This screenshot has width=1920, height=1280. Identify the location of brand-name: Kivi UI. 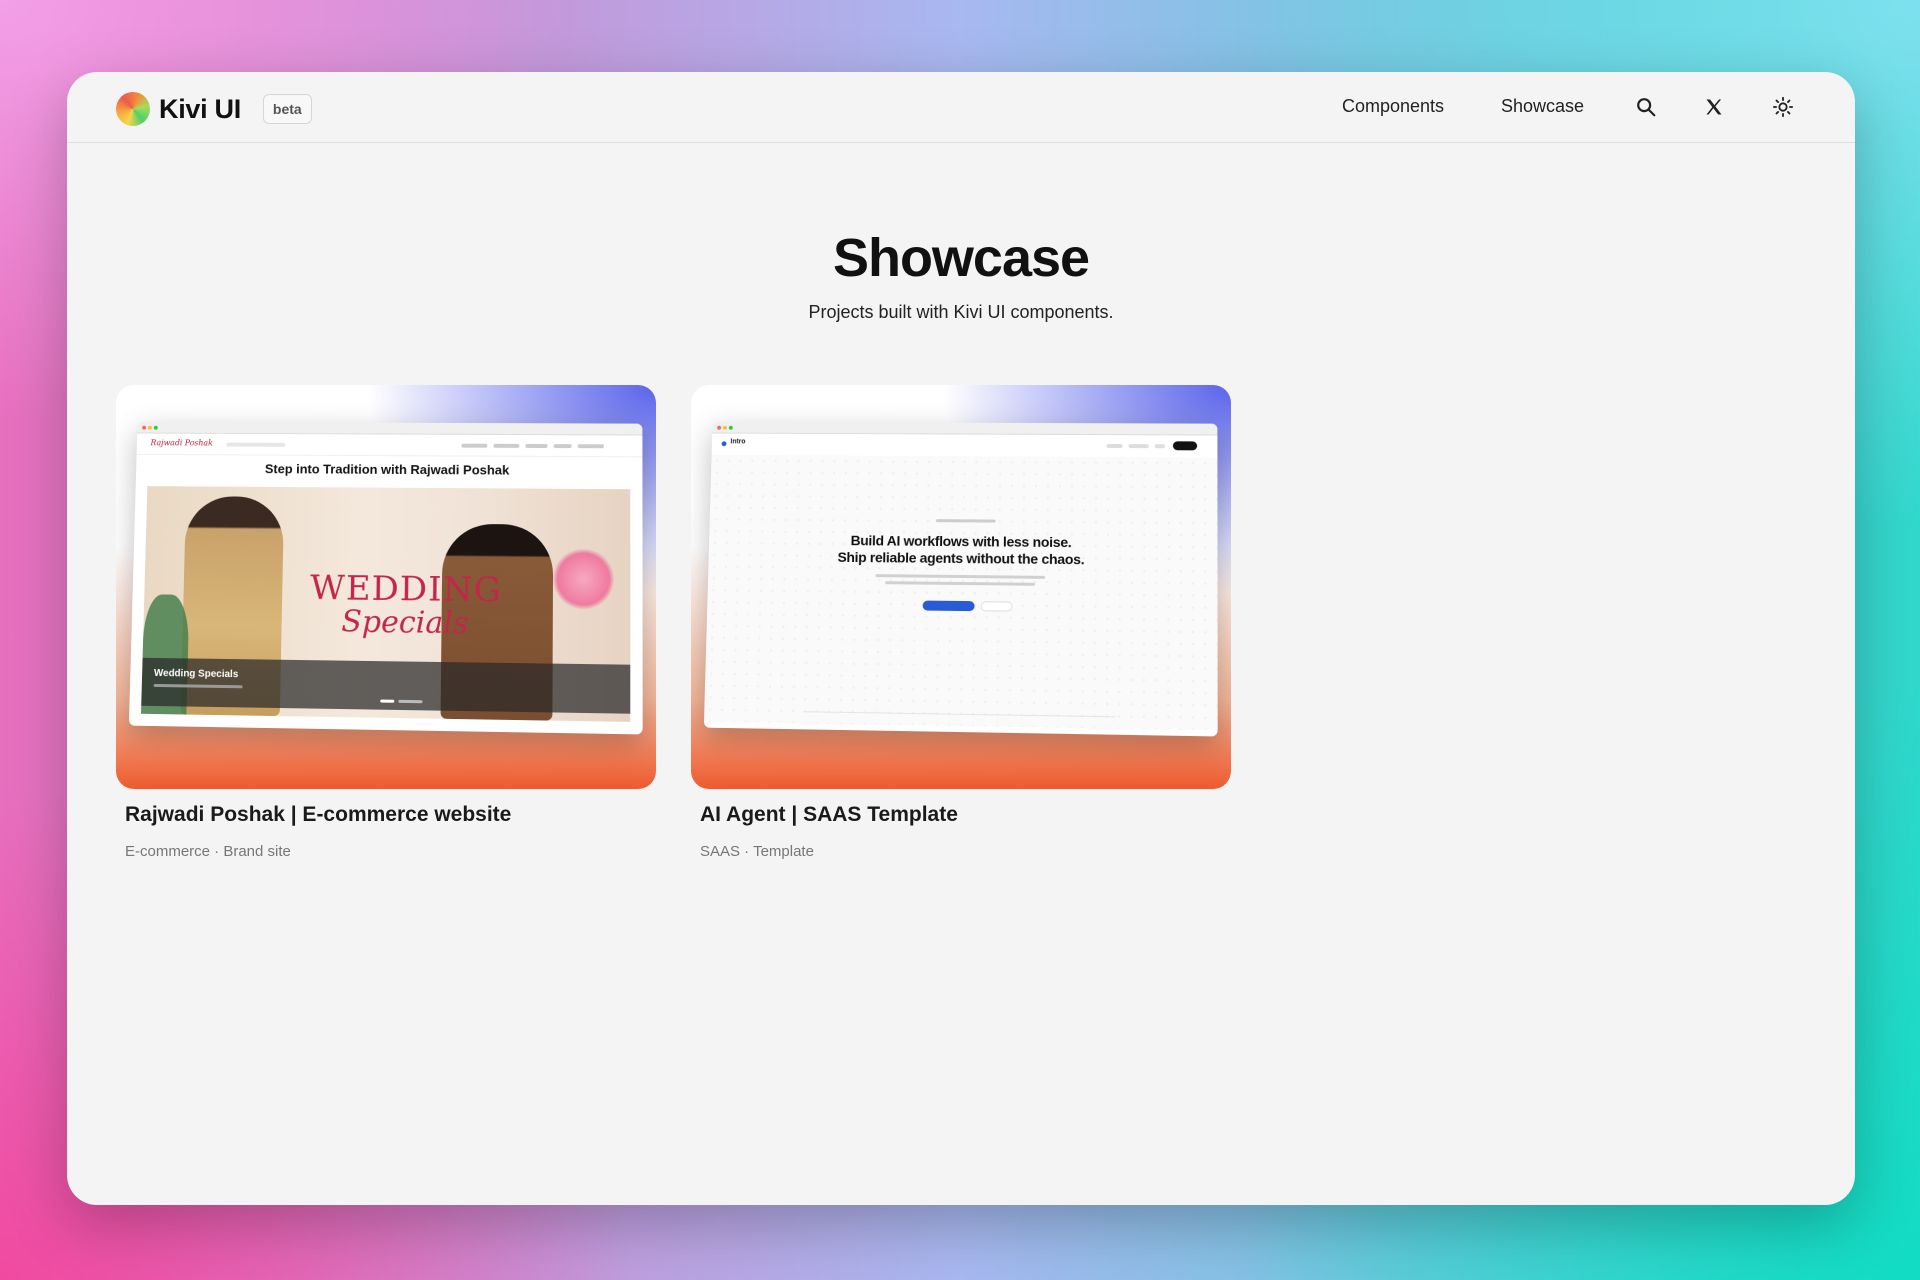
(200, 109).